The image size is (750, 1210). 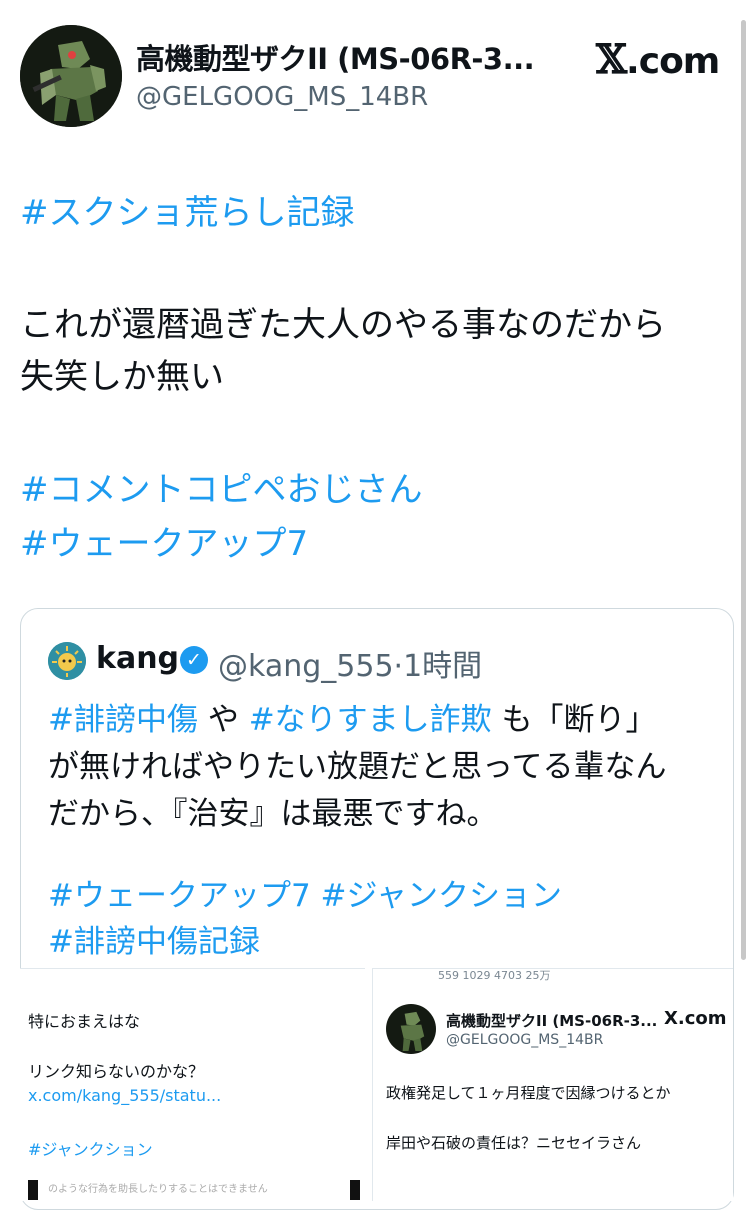 I want to click on hashtag-defamation: #誹謗中傷, so click(x=123, y=720).